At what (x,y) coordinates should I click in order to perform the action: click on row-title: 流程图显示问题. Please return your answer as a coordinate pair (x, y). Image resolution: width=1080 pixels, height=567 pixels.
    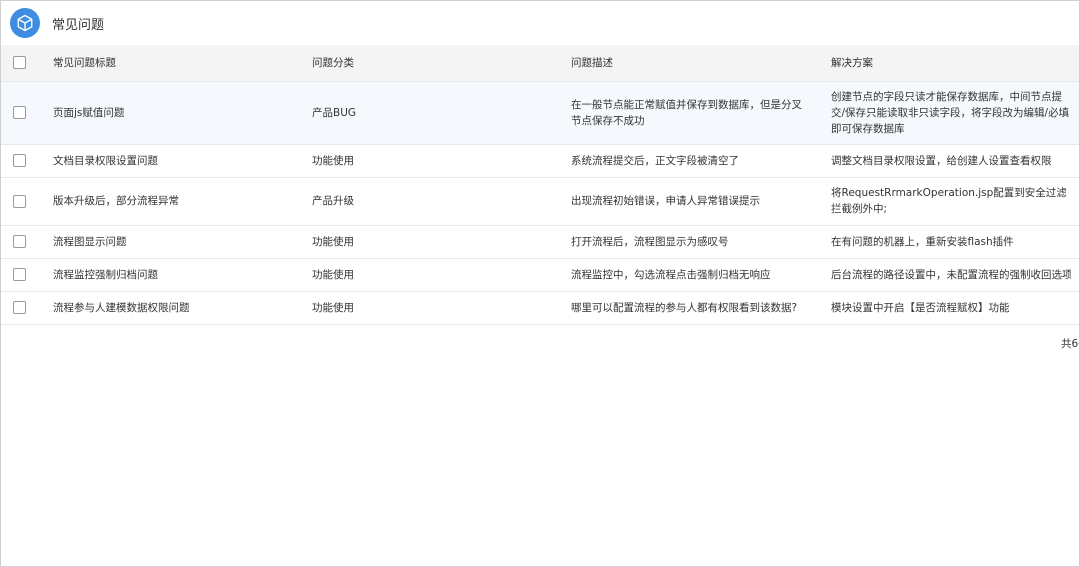
    Looking at the image, I should click on (168, 242).